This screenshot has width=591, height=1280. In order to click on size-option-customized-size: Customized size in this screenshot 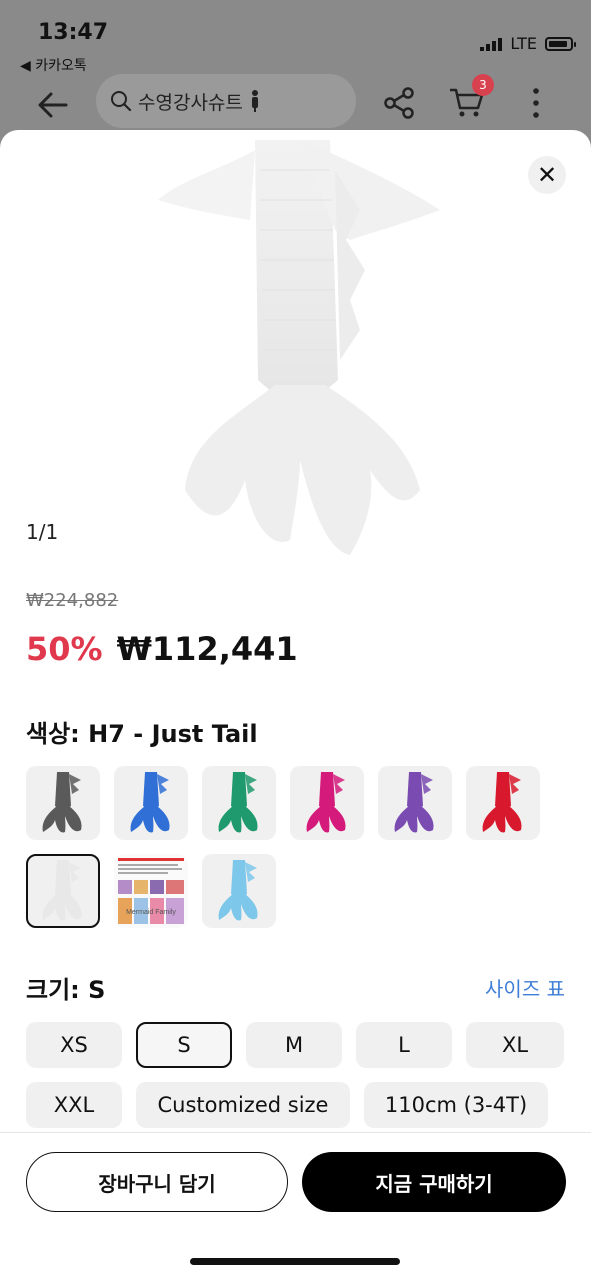, I will do `click(243, 1105)`.